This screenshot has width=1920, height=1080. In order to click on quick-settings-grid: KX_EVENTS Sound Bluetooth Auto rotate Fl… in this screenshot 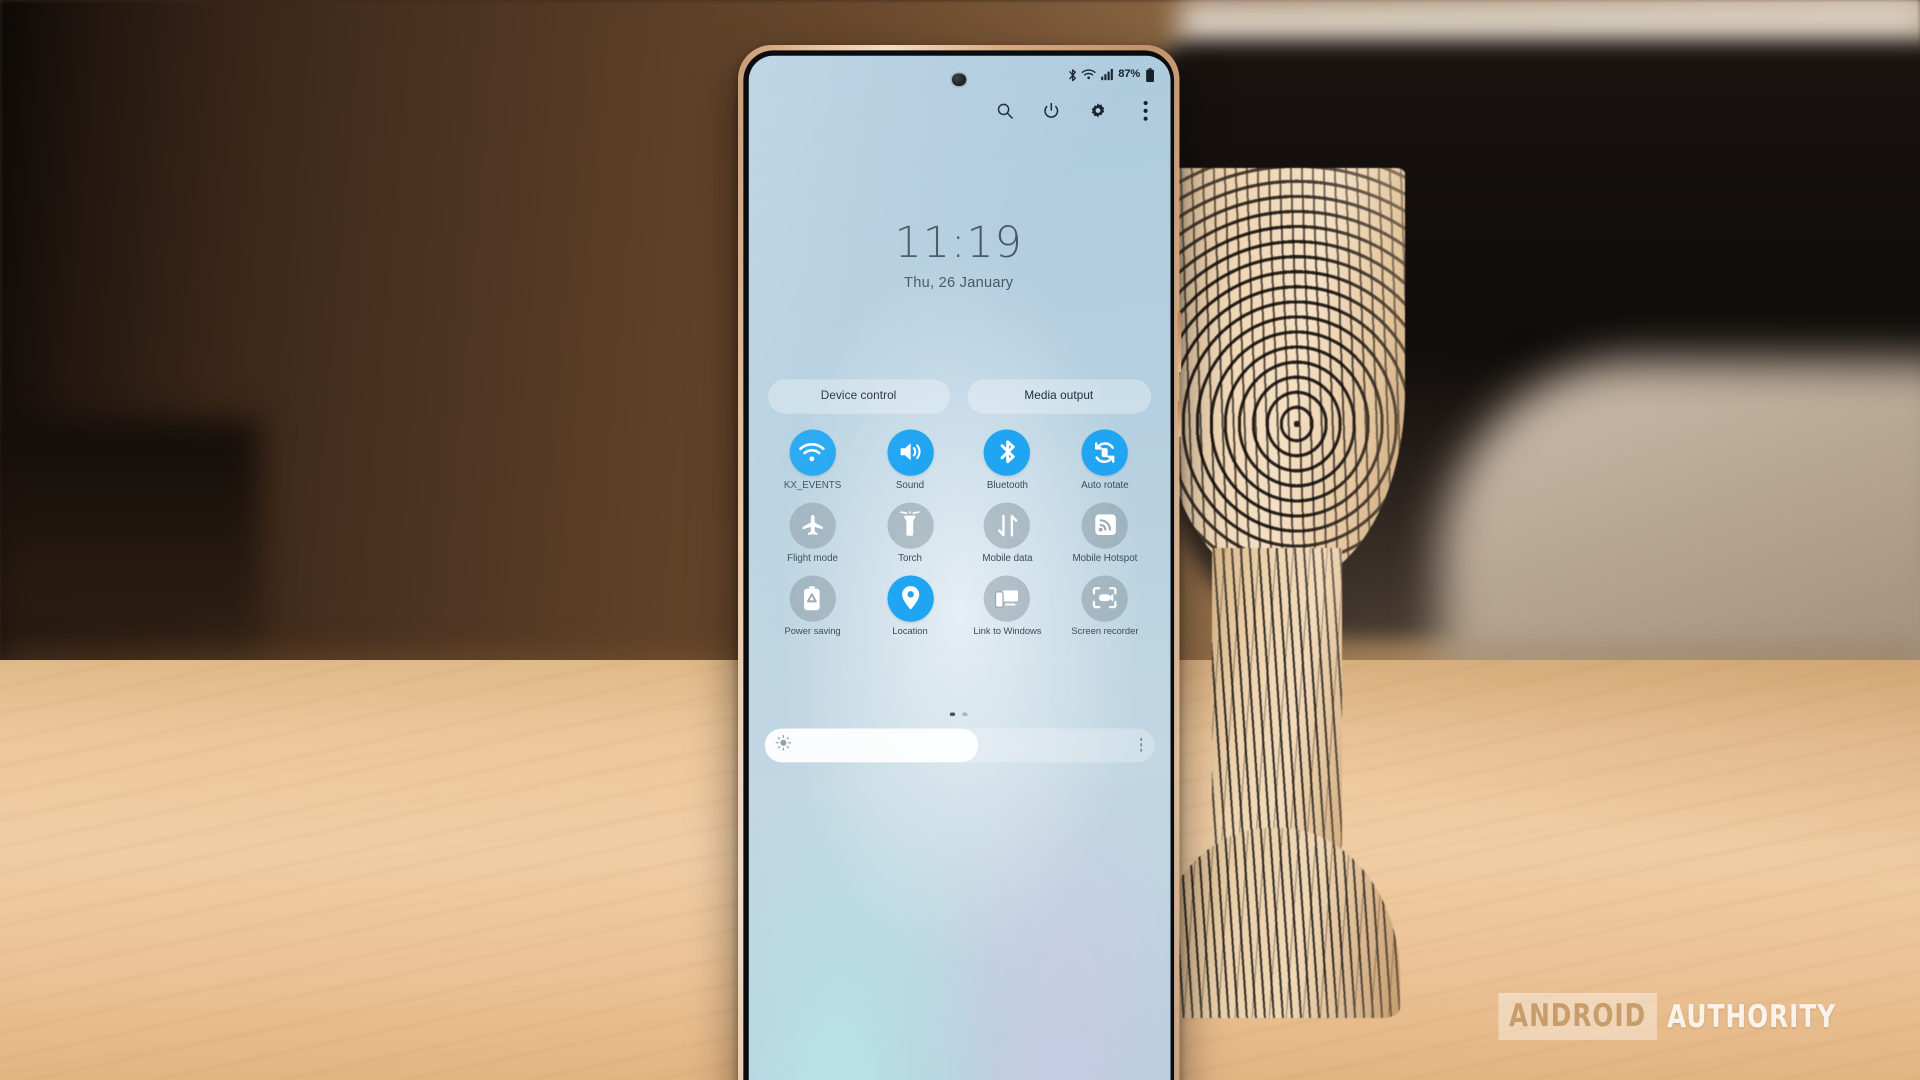, I will do `click(959, 533)`.